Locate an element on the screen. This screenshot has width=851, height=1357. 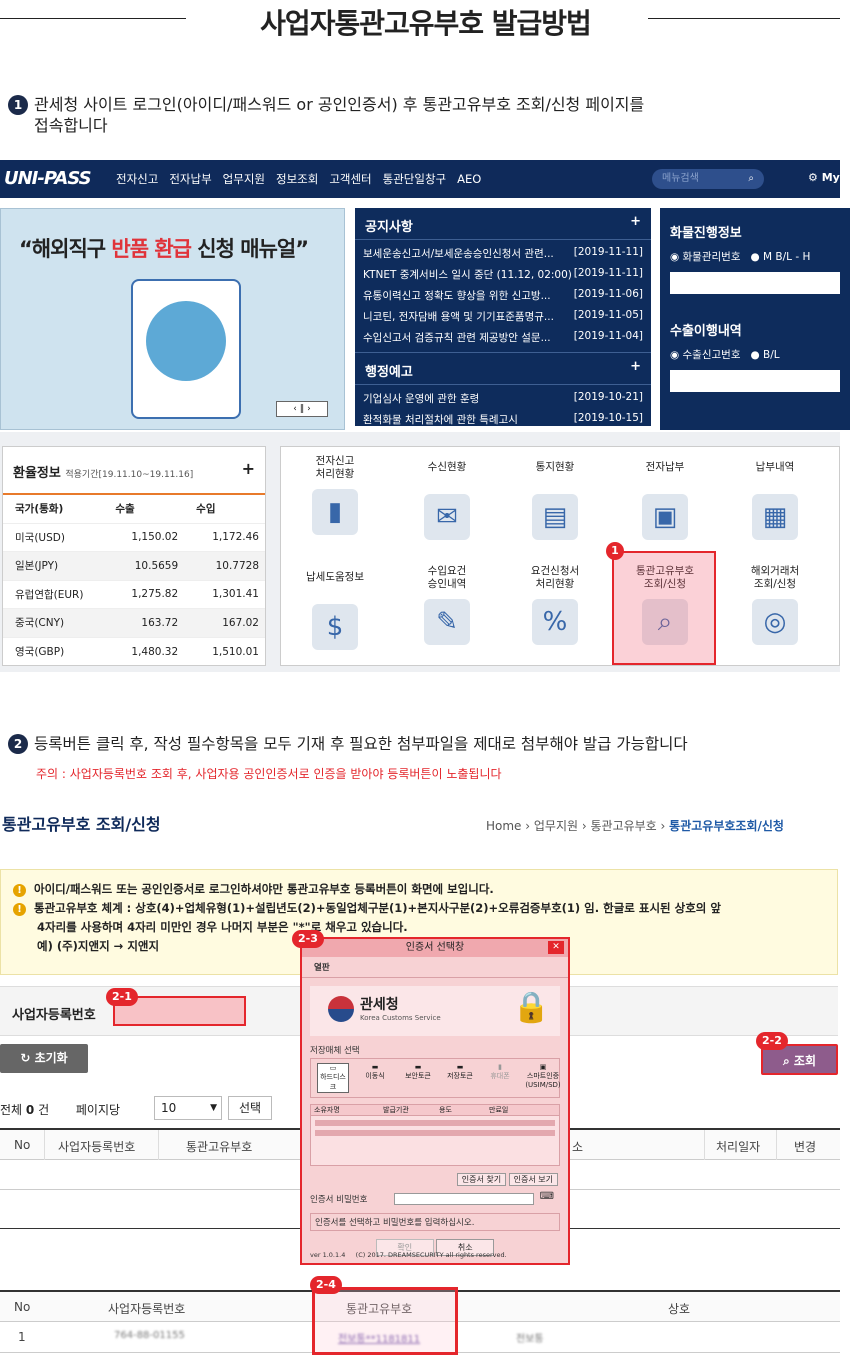
total-count: 0 is located at coordinates (30, 1110).